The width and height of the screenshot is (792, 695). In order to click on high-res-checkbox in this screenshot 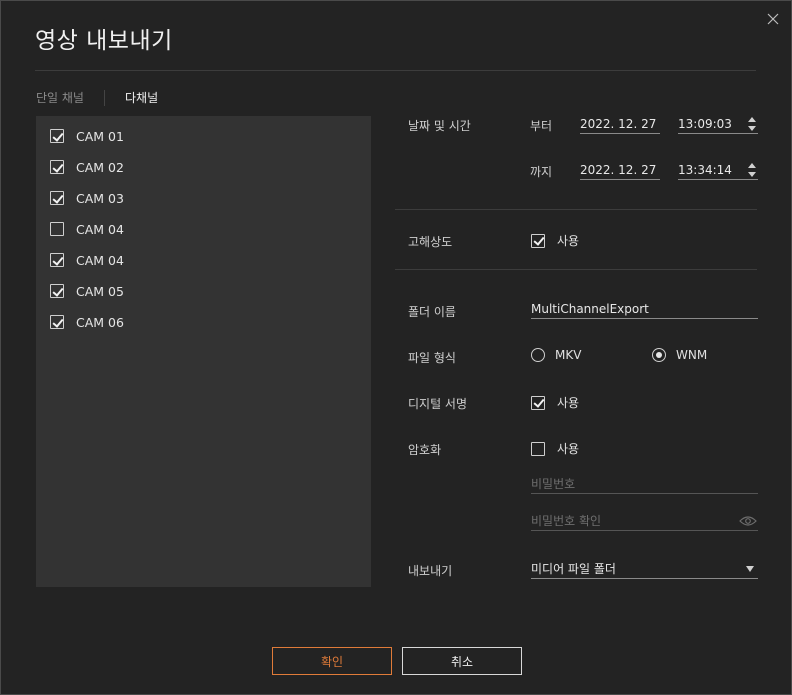, I will do `click(538, 240)`.